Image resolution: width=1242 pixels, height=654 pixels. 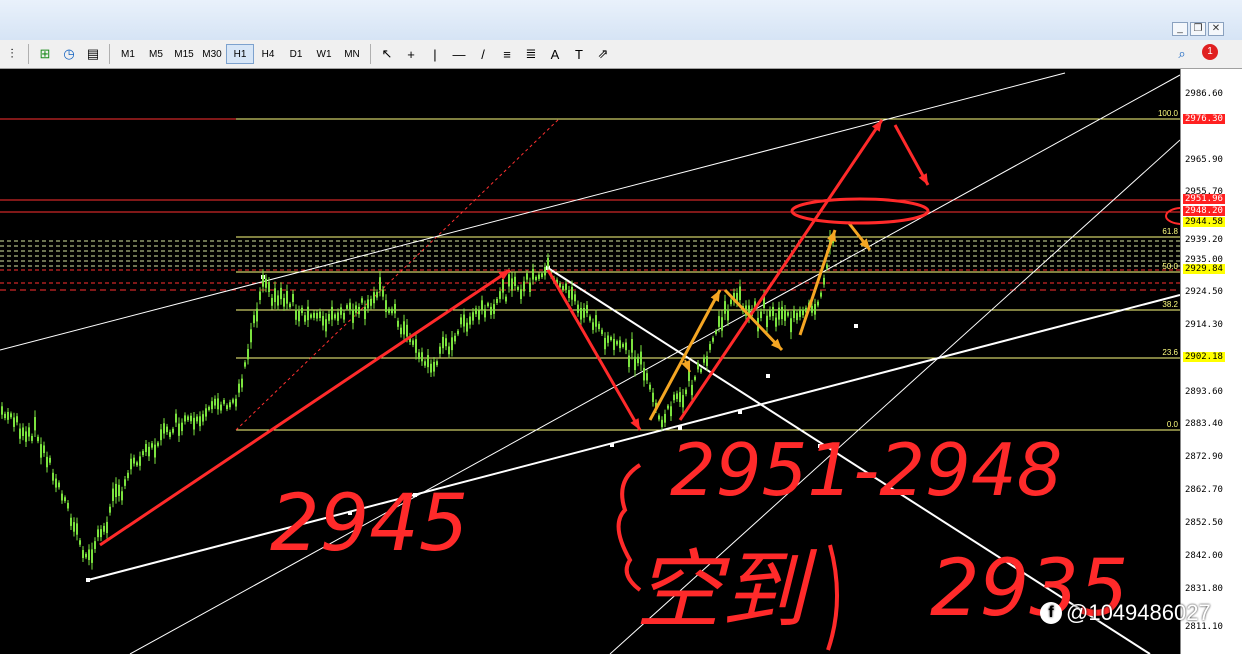 I want to click on search-icon: ⌕, so click(x=1182, y=54).